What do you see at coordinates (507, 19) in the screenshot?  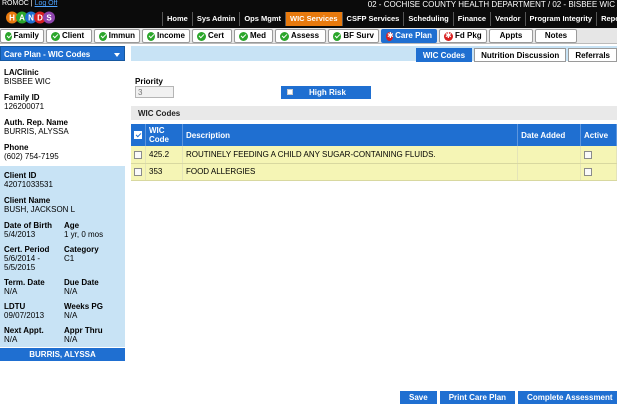 I see `nav-vendor: Vendor` at bounding box center [507, 19].